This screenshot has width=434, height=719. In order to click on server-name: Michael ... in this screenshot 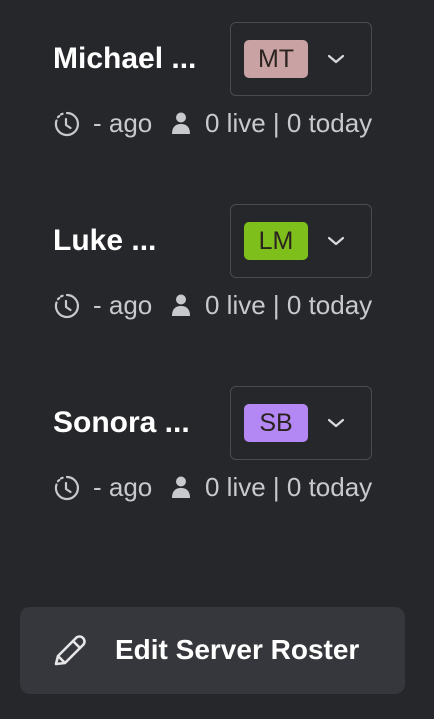, I will do `click(125, 58)`.